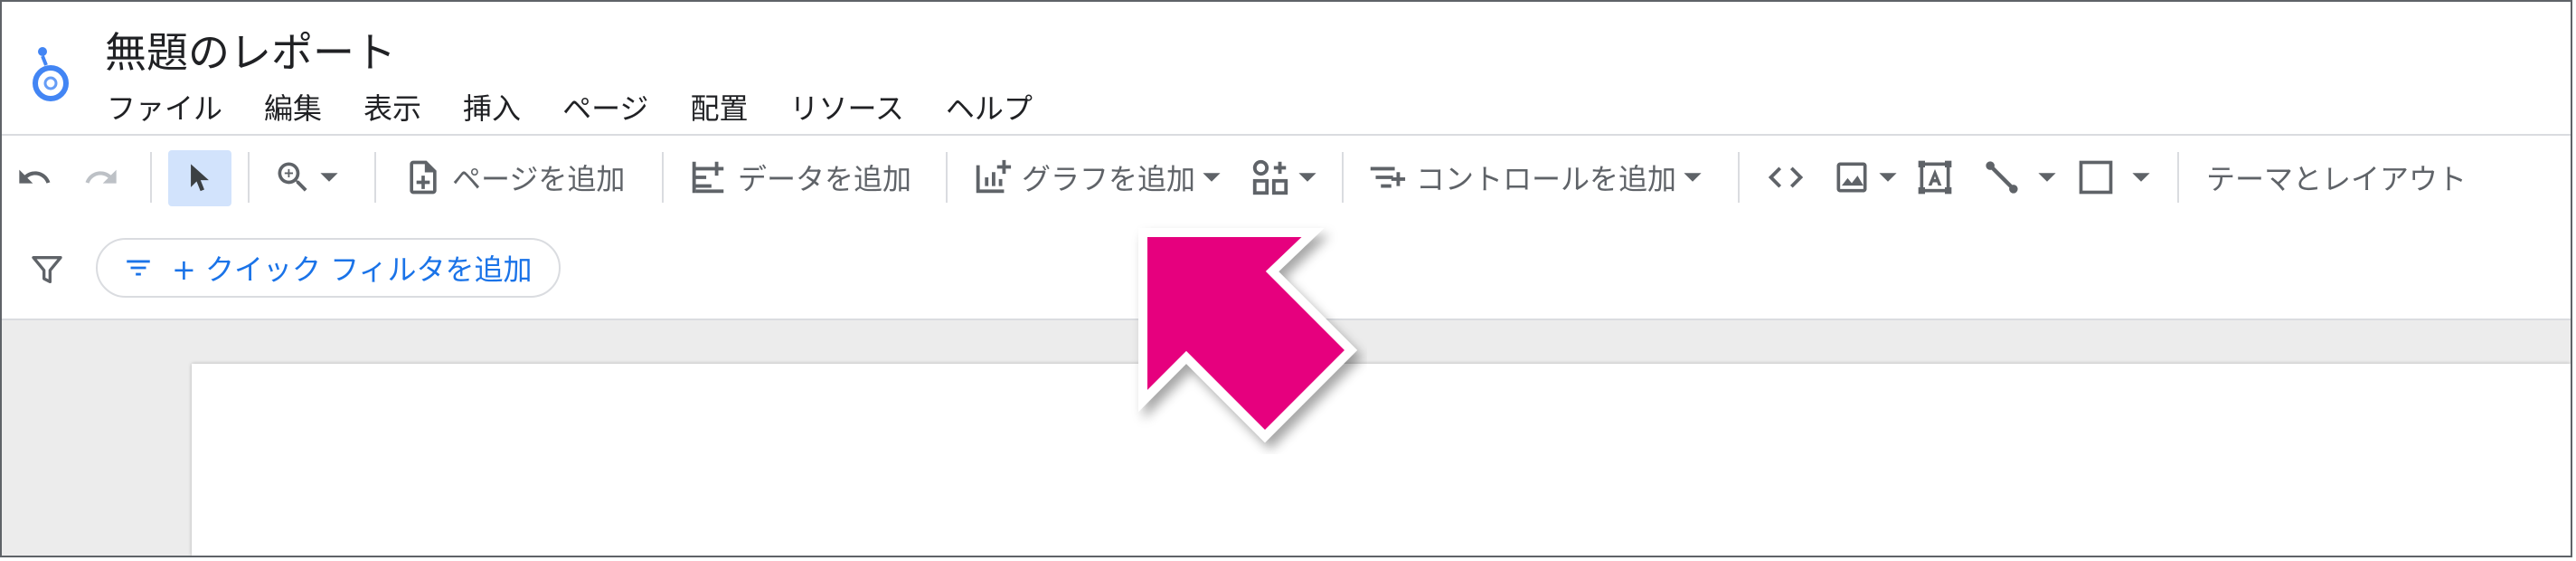 The image size is (2576, 561). I want to click on add-control-button: コントロールを追加, so click(1534, 177).